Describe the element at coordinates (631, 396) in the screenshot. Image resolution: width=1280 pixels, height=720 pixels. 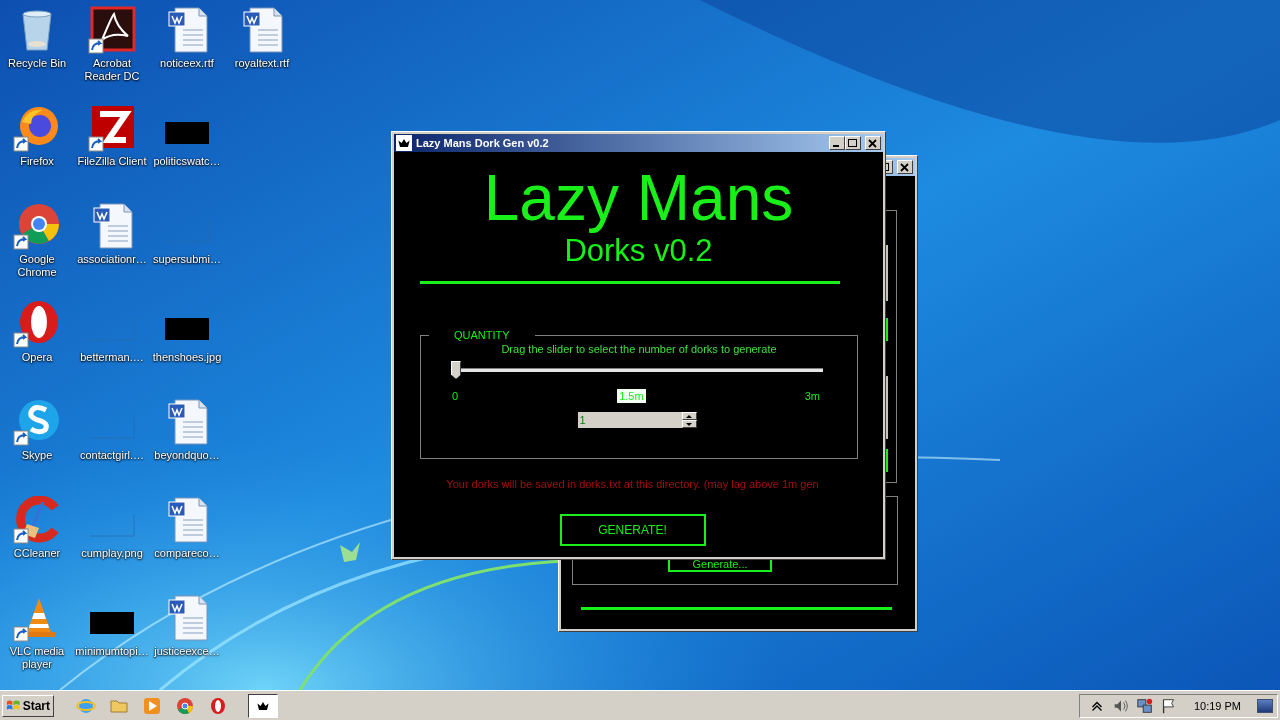
I see `tick-label: 1.5m` at that location.